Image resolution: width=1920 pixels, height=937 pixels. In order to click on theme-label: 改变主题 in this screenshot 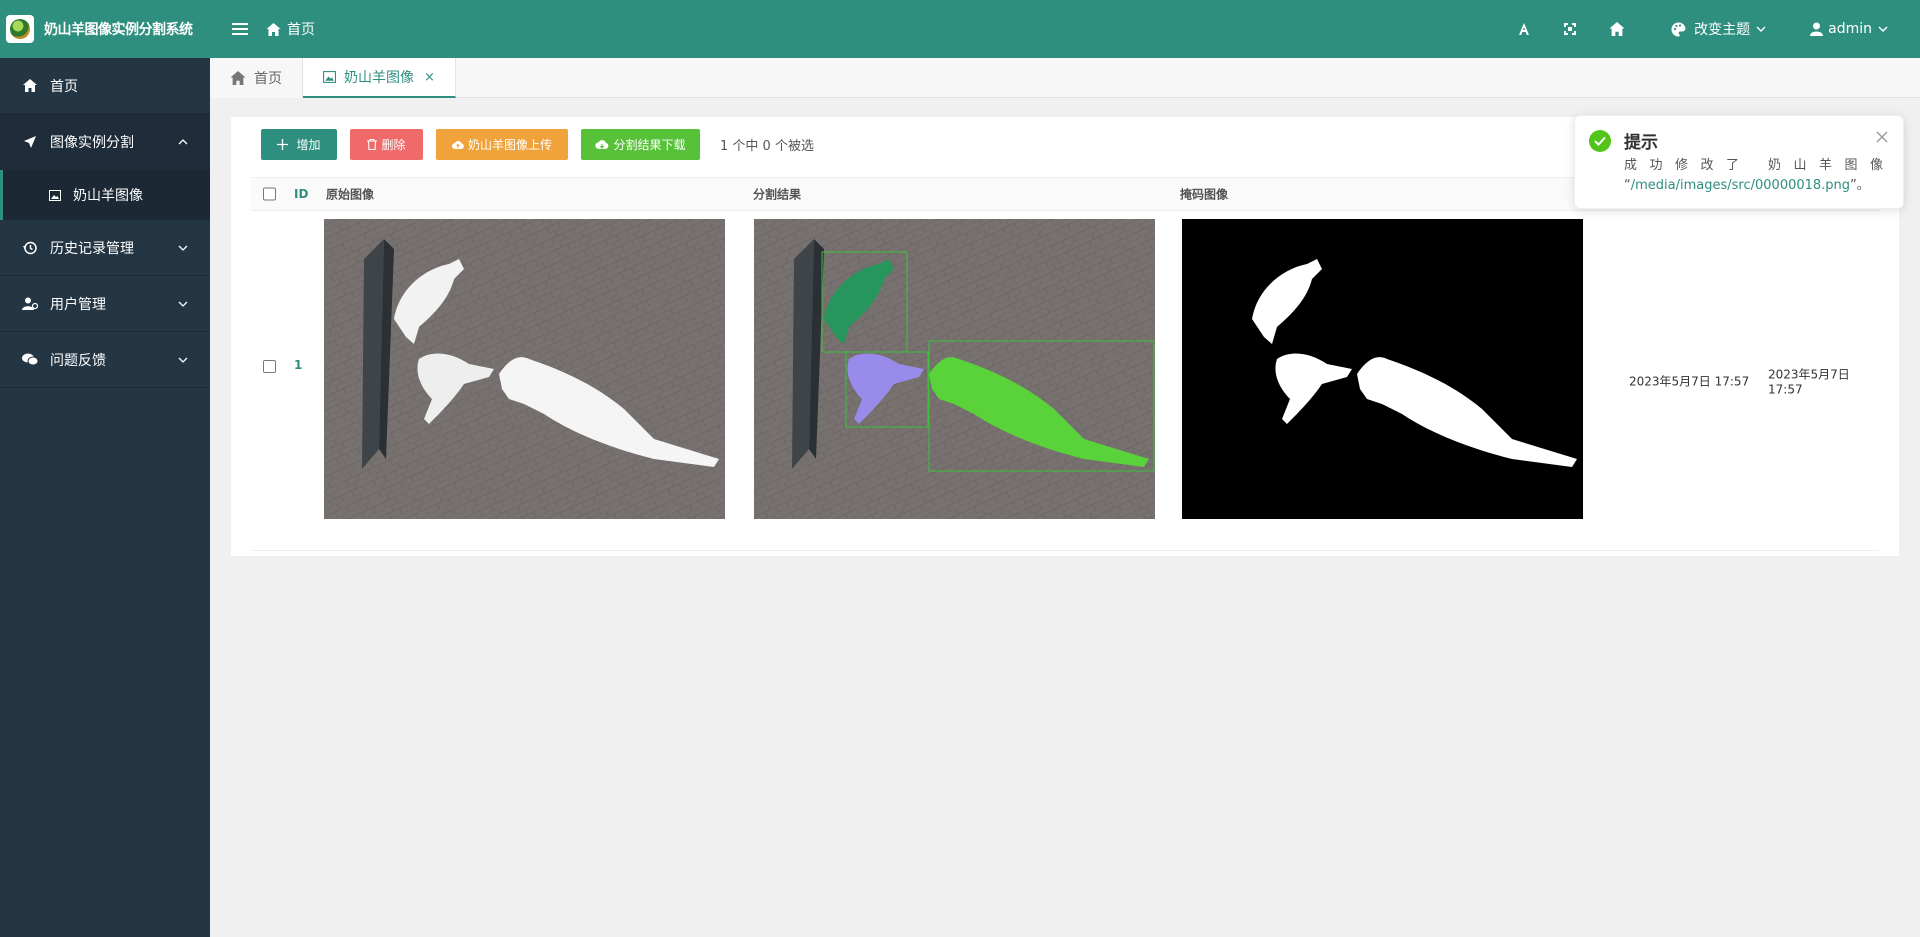, I will do `click(1722, 30)`.